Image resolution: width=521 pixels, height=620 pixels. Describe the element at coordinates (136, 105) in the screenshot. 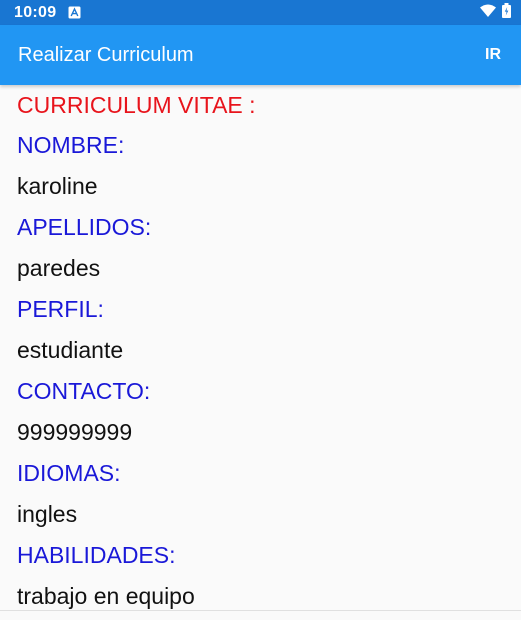

I see `cv-heading: CURRICULUM VITAE :` at that location.